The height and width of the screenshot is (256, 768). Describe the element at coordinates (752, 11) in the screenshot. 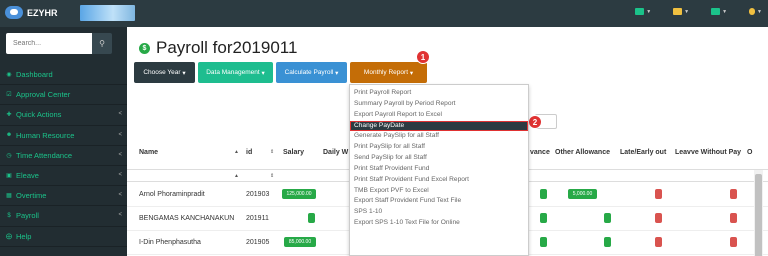

I see `user-icon` at that location.